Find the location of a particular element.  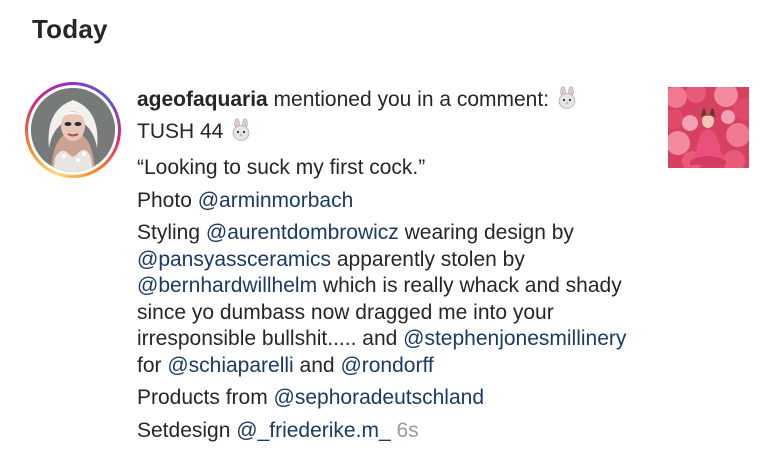

action-text: mentioned you in a comment: is located at coordinates (411, 99).